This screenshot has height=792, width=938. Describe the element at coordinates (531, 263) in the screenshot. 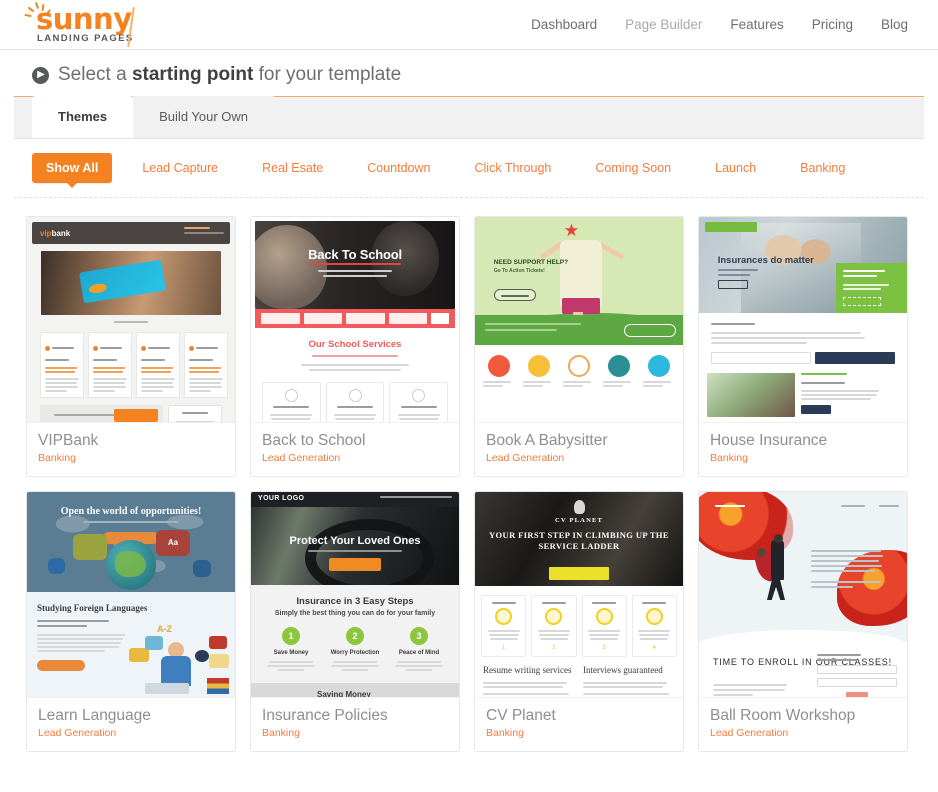

I see `preview-heading: NEED SUPPORT HELP?` at that location.